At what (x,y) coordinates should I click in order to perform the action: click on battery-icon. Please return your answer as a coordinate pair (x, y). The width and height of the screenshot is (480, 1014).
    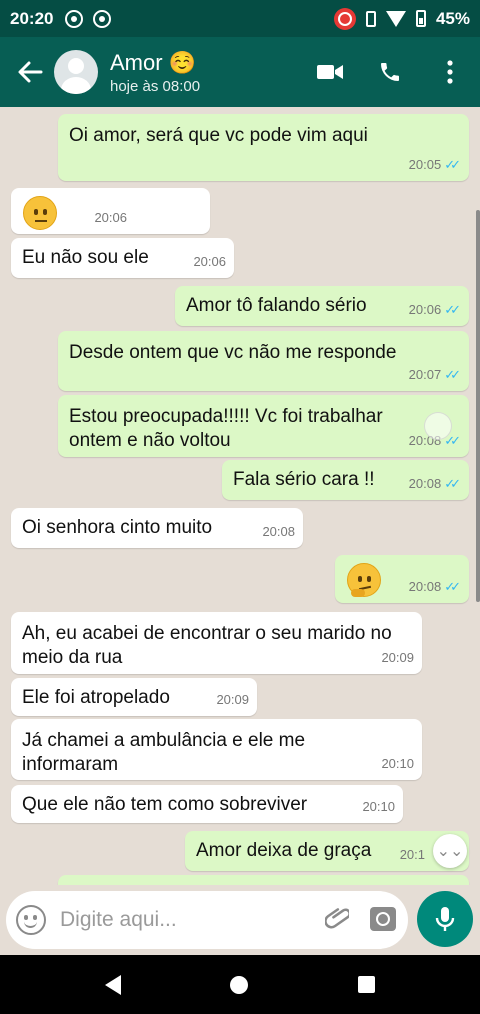
    Looking at the image, I should click on (420, 18).